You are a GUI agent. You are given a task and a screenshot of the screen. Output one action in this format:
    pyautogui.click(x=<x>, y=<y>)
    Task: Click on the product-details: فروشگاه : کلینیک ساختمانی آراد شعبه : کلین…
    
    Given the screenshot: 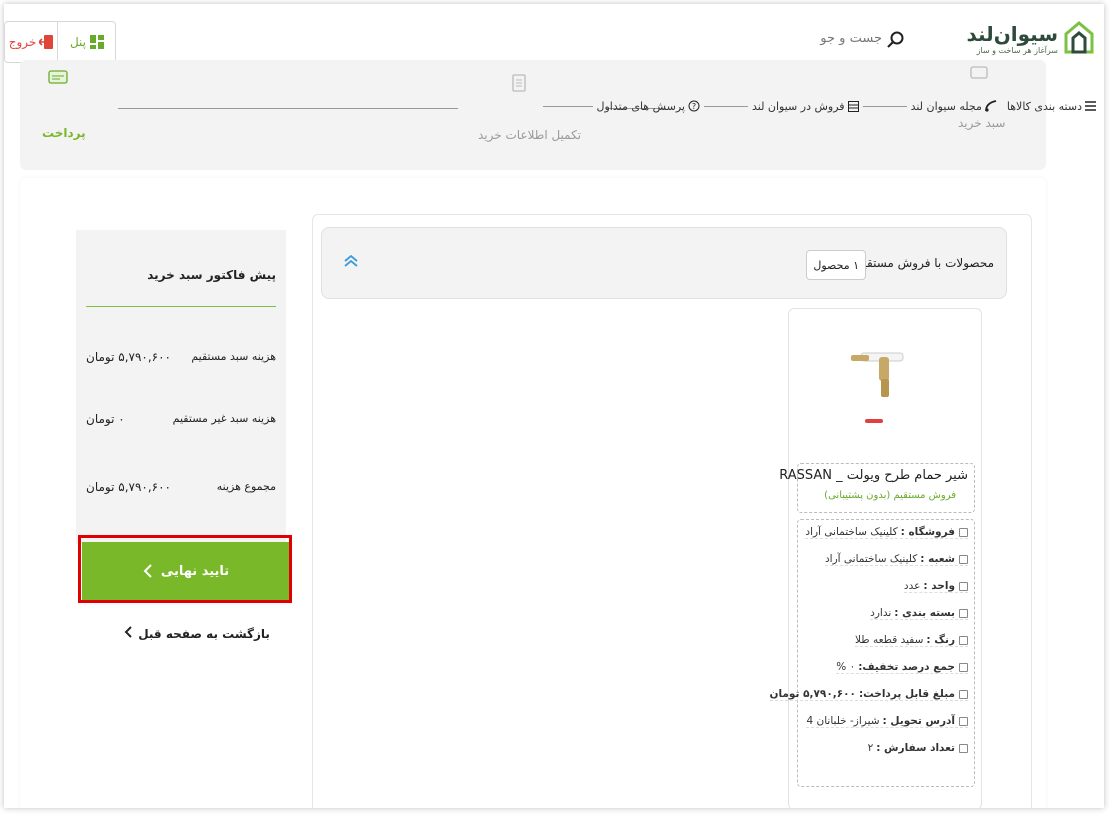 What is the action you would take?
    pyautogui.click(x=872, y=653)
    